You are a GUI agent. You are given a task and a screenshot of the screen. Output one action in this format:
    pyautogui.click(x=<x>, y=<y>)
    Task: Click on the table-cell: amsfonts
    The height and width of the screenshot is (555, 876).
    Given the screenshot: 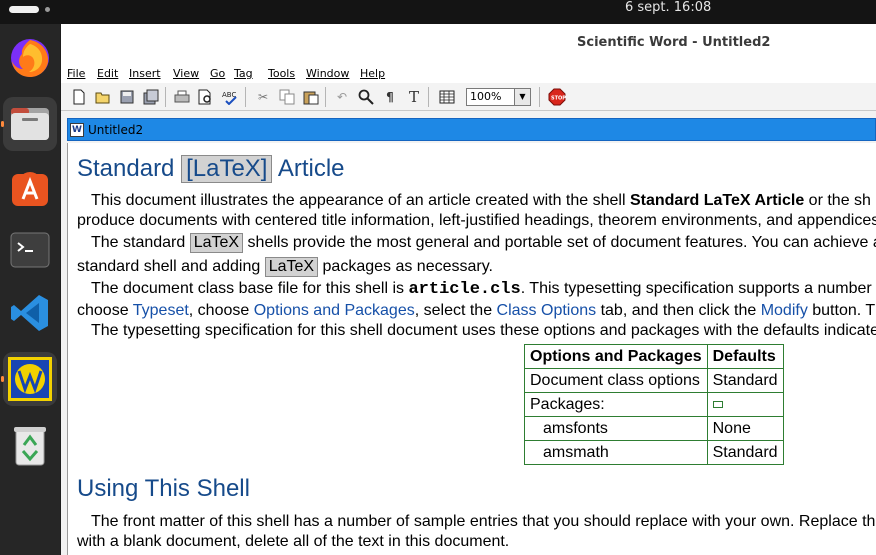 What is the action you would take?
    pyautogui.click(x=616, y=428)
    